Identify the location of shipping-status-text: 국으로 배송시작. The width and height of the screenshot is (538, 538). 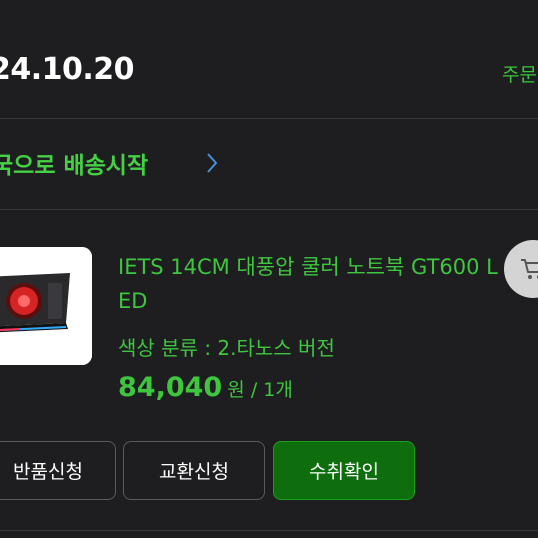
(74, 166).